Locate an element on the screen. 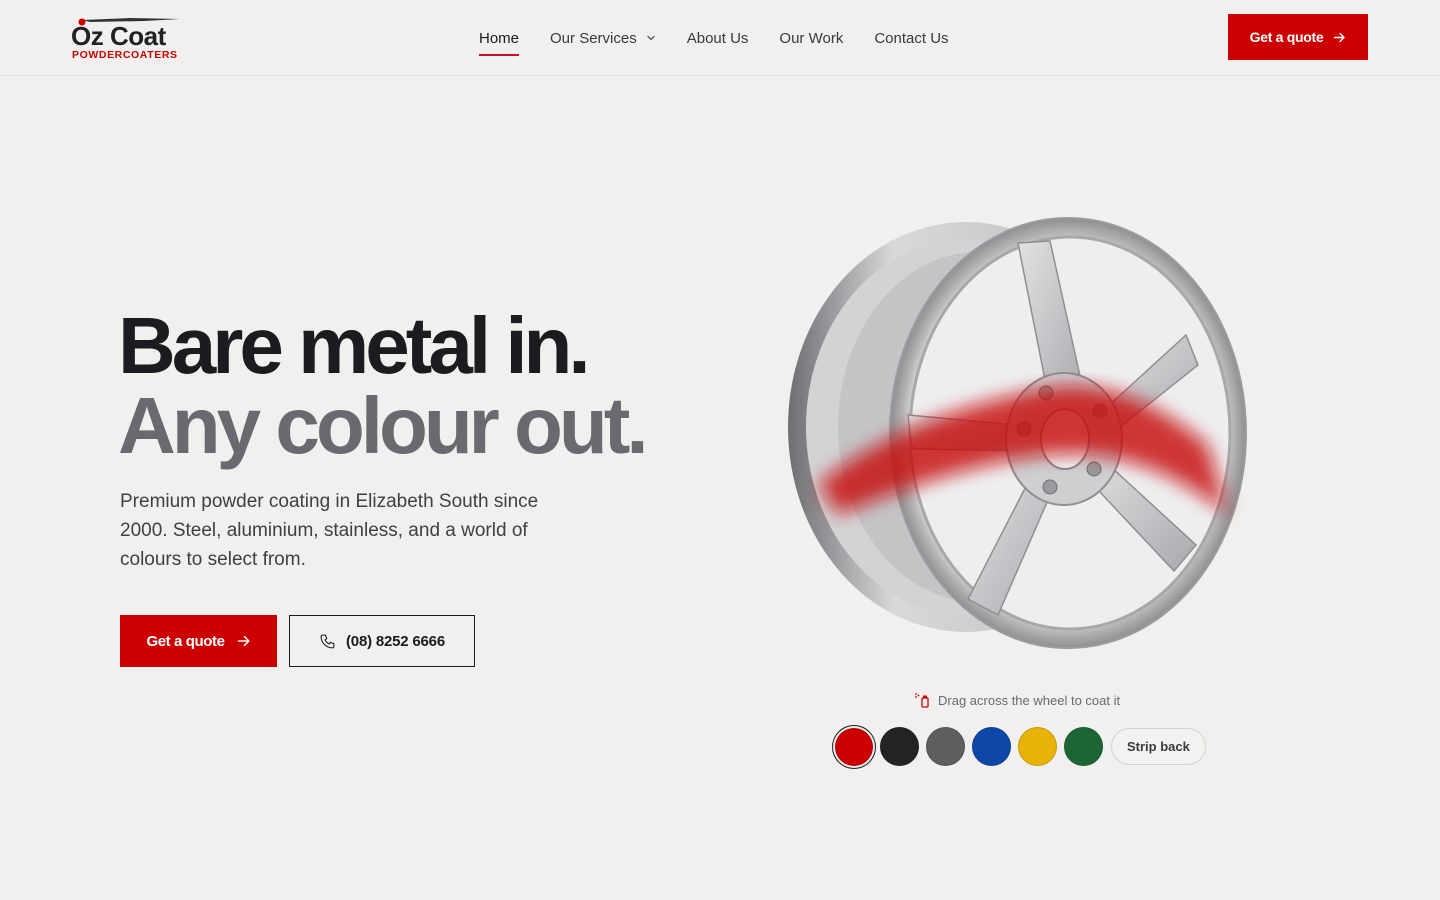  nav-item-our-services: Our Services is located at coordinates (603, 38).